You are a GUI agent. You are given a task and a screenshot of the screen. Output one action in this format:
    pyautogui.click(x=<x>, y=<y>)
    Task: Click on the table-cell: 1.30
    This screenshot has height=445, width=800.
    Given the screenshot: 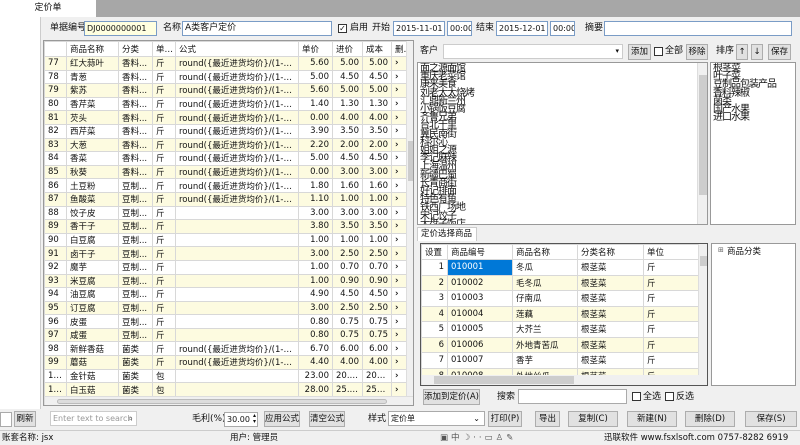 What is the action you would take?
    pyautogui.click(x=377, y=104)
    